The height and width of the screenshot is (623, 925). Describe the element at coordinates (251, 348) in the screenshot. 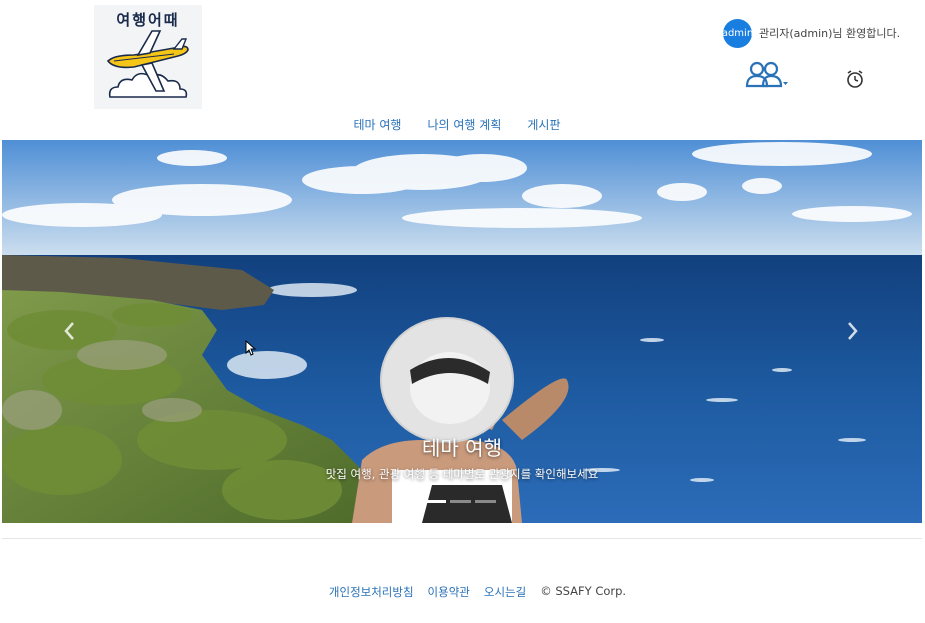

I see `mouse-cursor-icon` at that location.